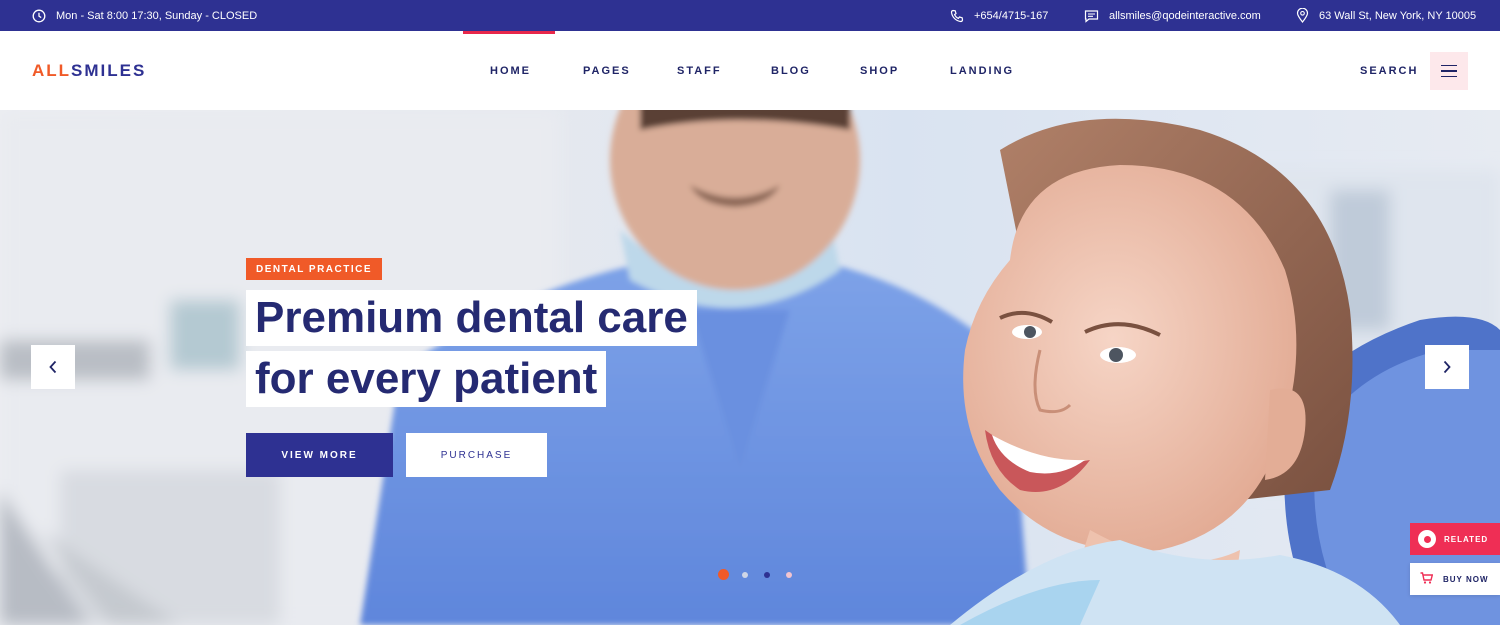 The height and width of the screenshot is (625, 1500). What do you see at coordinates (471, 318) in the screenshot?
I see `hero-headline-line1: Premium dental care` at bounding box center [471, 318].